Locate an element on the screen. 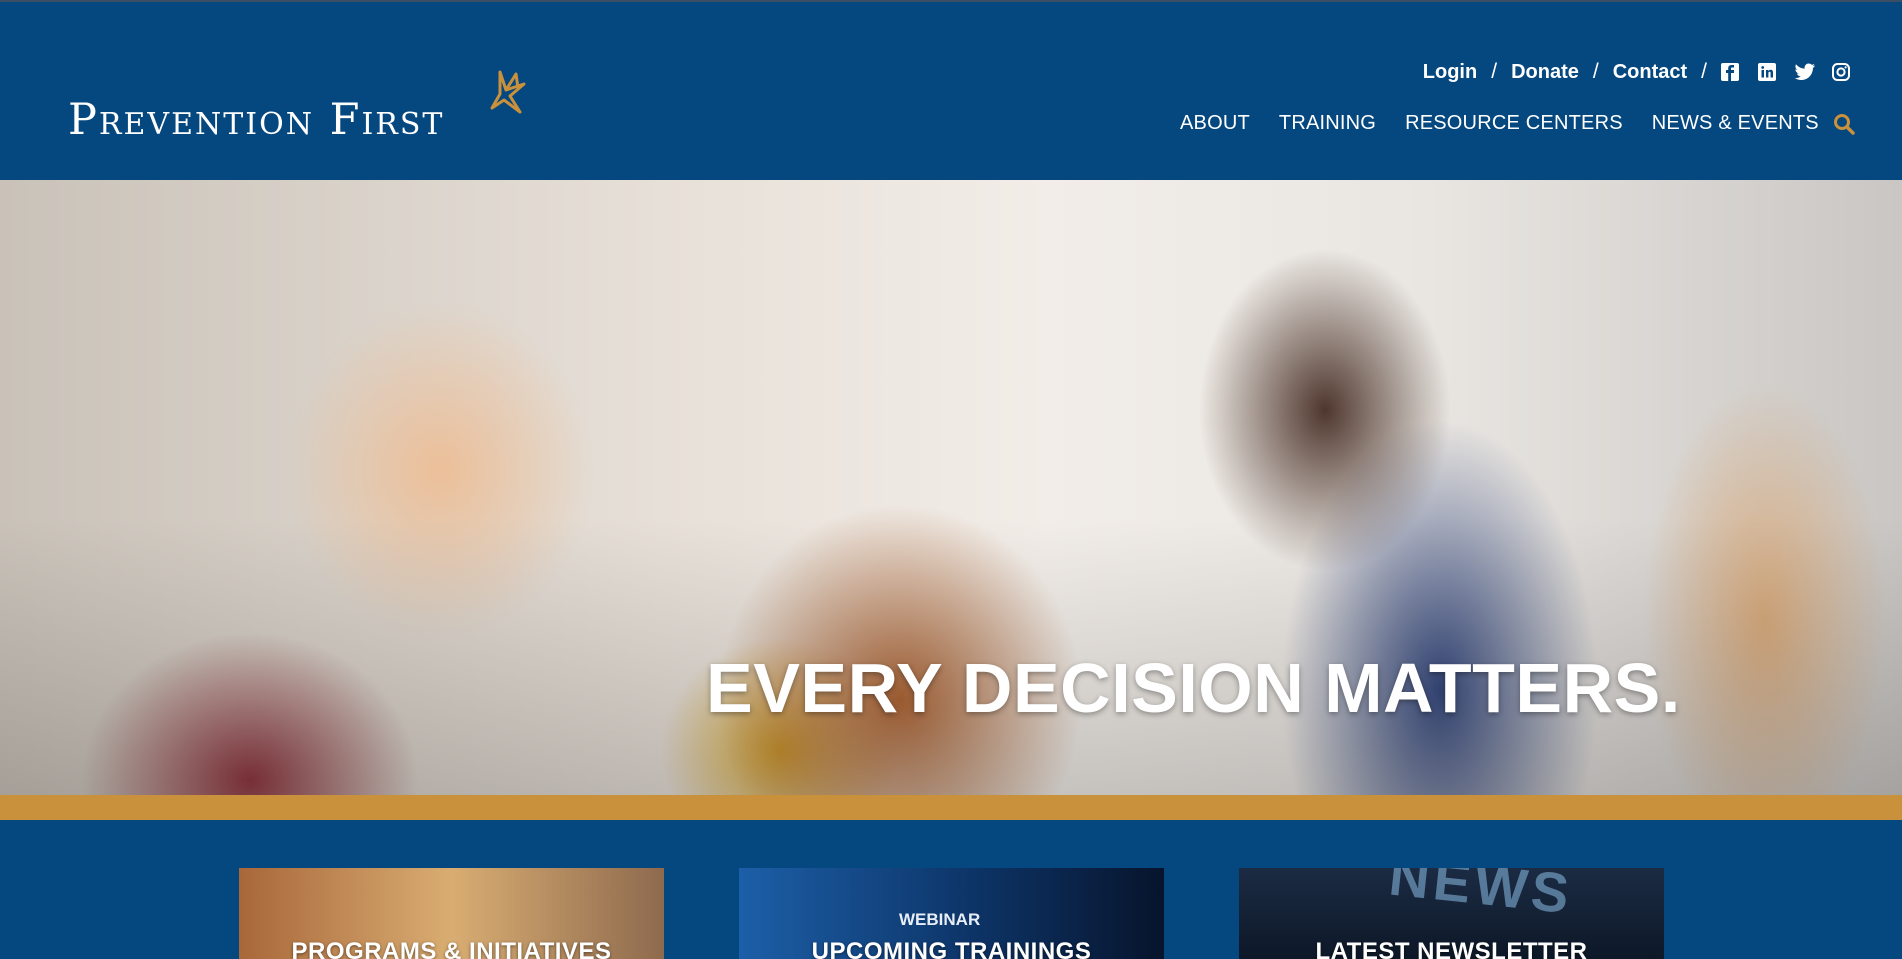 The height and width of the screenshot is (959, 1902). card-label: UPCOMING TRAININGS is located at coordinates (951, 948).